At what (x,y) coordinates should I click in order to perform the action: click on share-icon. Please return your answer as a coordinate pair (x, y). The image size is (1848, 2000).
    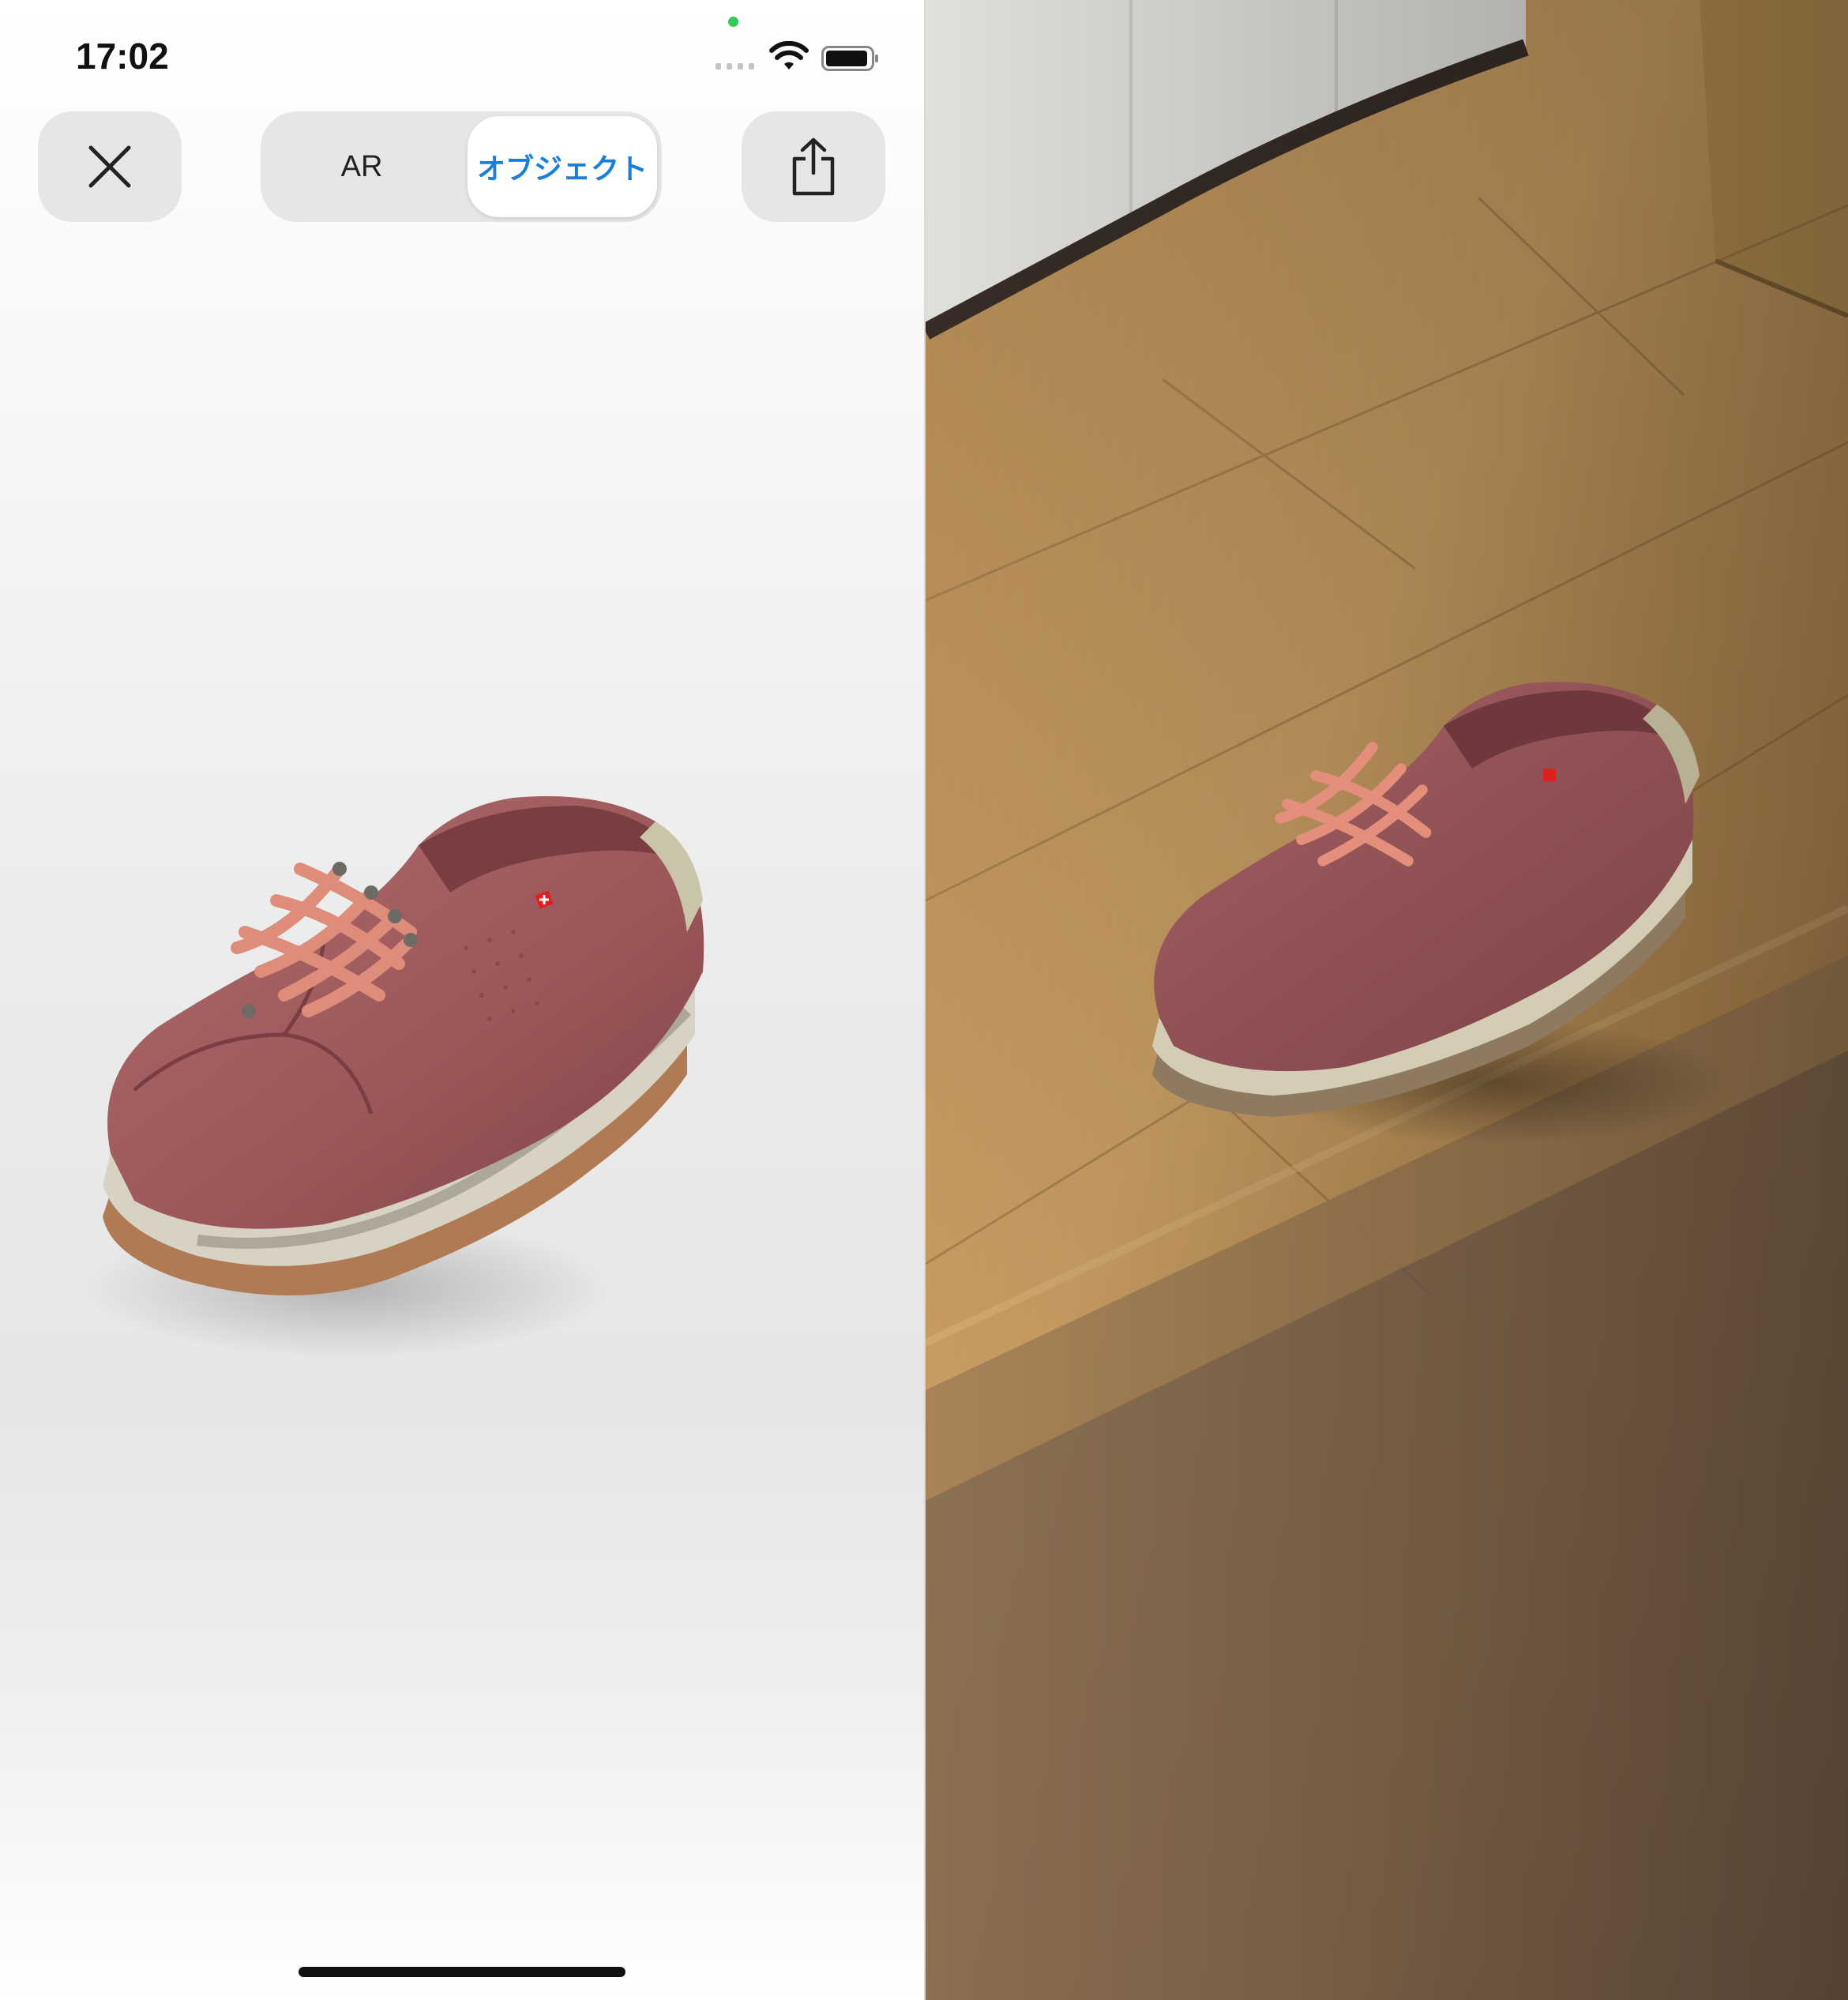
    Looking at the image, I should click on (813, 167).